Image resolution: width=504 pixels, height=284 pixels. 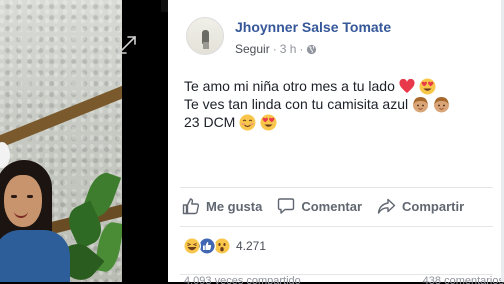 What do you see at coordinates (210, 122) in the screenshot?
I see `post-line-text: 23 DCM` at bounding box center [210, 122].